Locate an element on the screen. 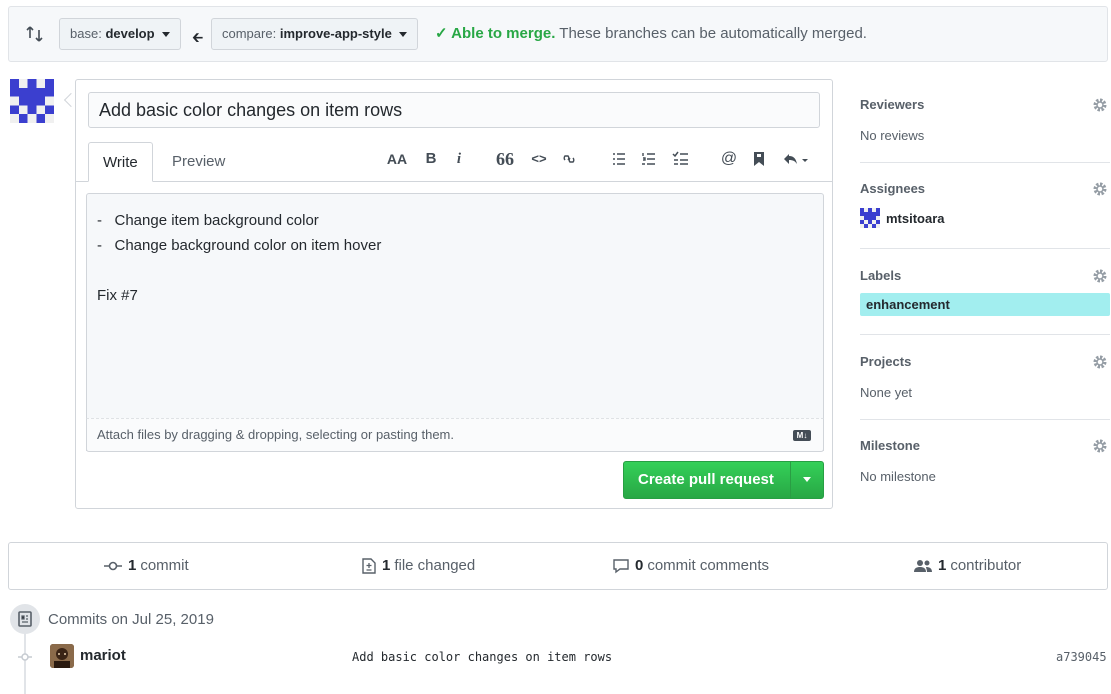 Image resolution: width=1111 pixels, height=694 pixels. assignee-item: mtsitoara is located at coordinates (985, 218).